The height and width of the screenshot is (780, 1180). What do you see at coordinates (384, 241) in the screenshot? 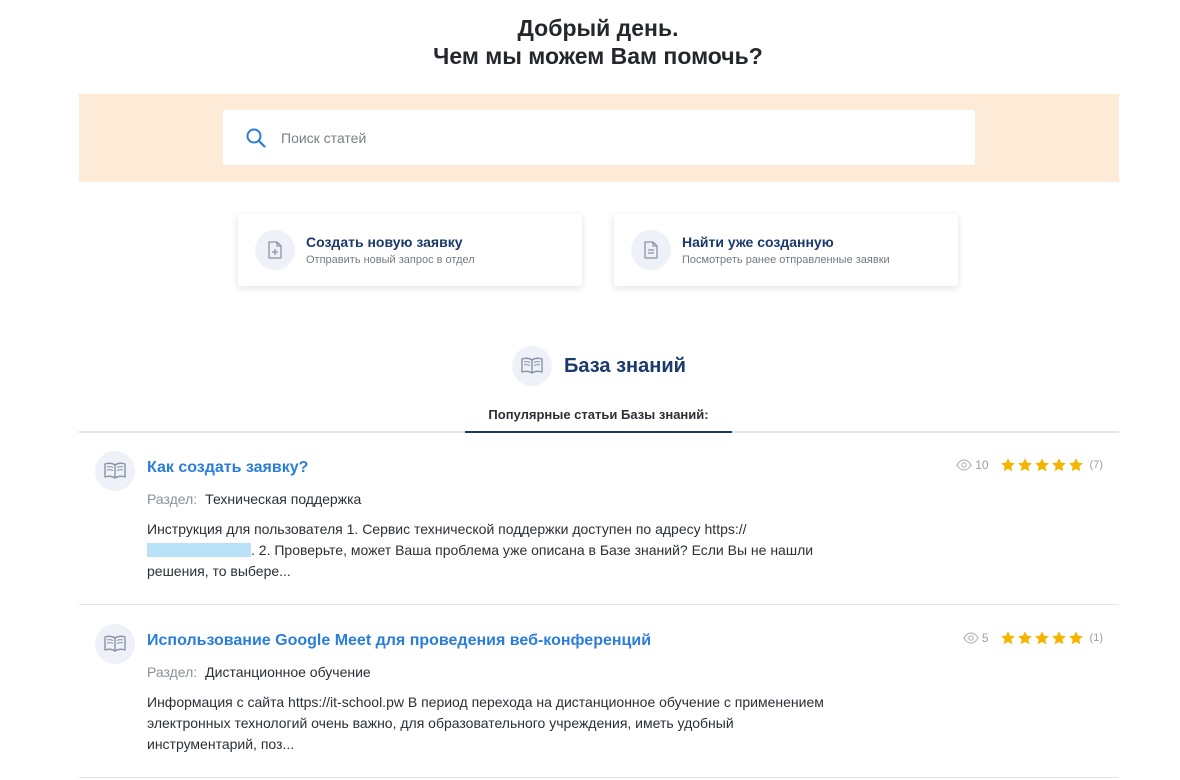
I see `create-request-title: Создать новую заявку` at bounding box center [384, 241].